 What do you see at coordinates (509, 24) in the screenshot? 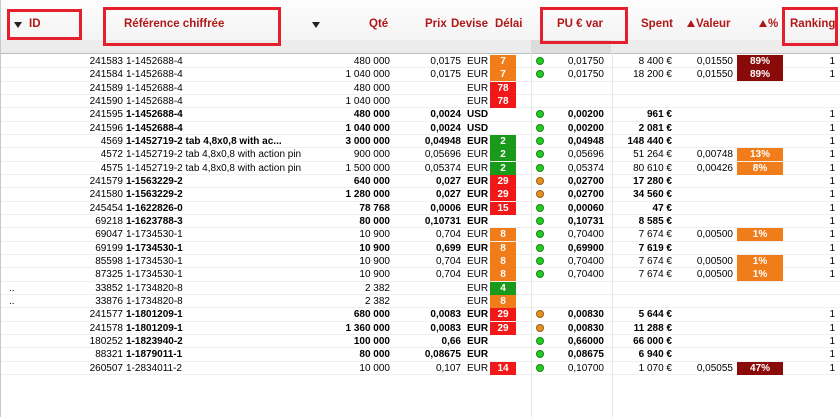
I see `column-header-delai: Délai` at bounding box center [509, 24].